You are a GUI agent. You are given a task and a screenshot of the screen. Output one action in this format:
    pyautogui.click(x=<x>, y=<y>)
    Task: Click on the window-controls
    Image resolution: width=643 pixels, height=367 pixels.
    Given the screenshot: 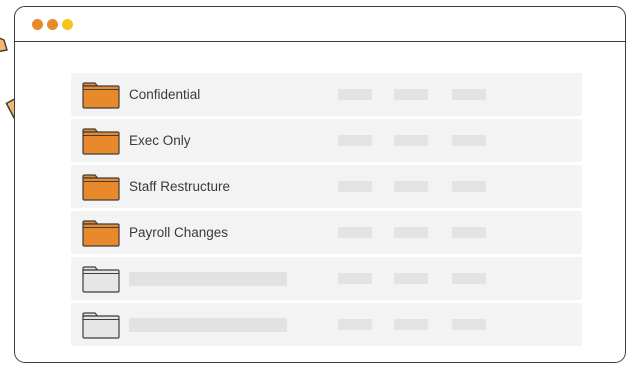 What is the action you would take?
    pyautogui.click(x=52, y=24)
    